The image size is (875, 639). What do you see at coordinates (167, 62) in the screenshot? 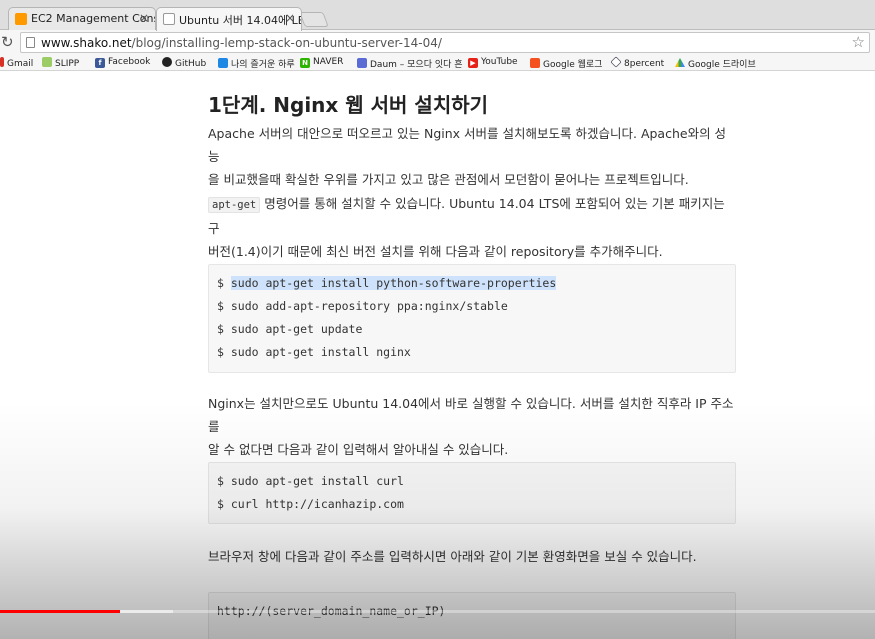
I see `github-icon` at bounding box center [167, 62].